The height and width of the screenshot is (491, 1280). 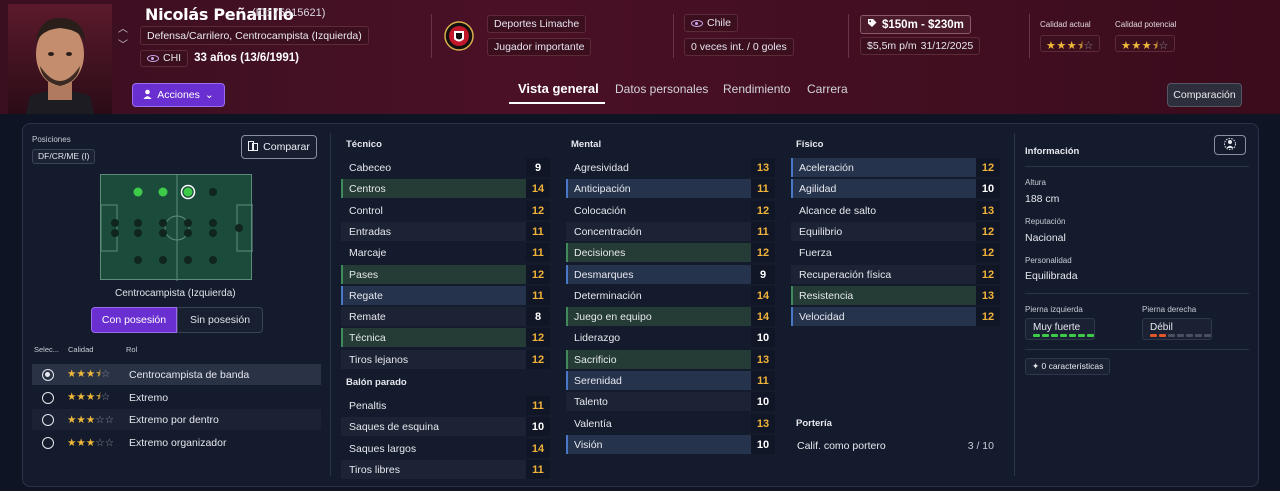 I want to click on attribute-row: Pases 12, so click(x=445, y=274).